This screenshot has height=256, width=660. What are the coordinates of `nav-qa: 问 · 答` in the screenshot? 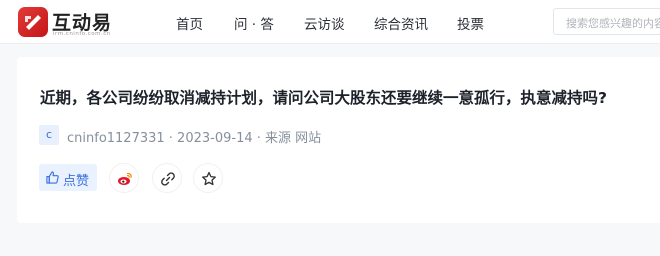 It's located at (254, 23).